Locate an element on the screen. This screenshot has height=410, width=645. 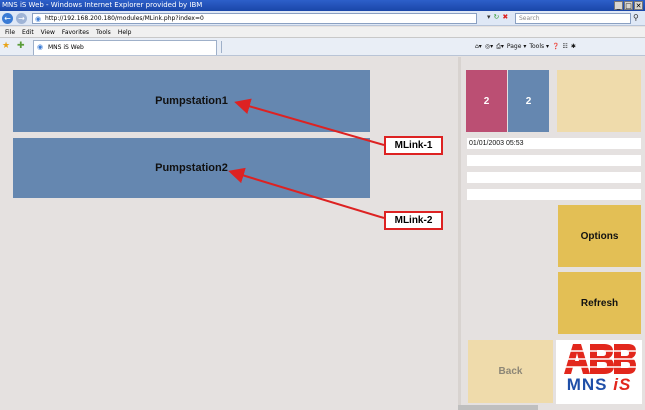
menu-edit: Edit is located at coordinates (28, 32).